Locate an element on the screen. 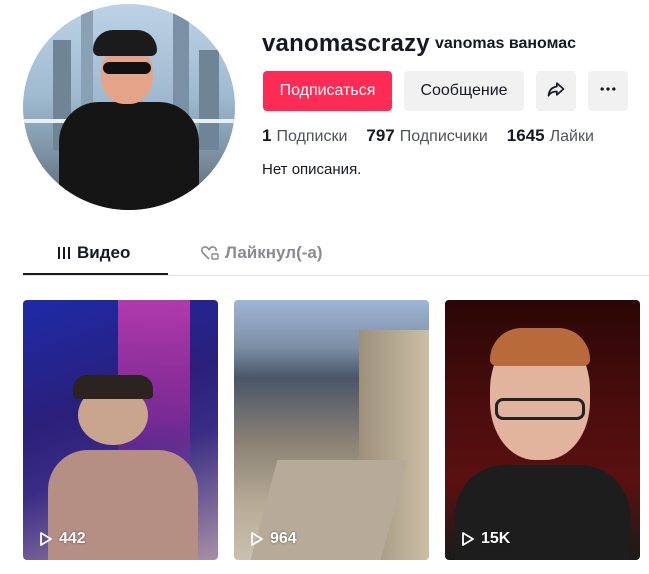 The image size is (649, 574). stat-following-label: Подписки is located at coordinates (312, 136).